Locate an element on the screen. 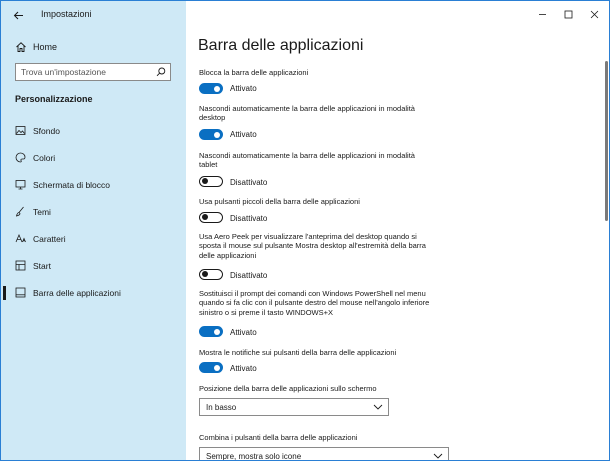 This screenshot has width=610, height=461. start-icon is located at coordinates (20, 265).